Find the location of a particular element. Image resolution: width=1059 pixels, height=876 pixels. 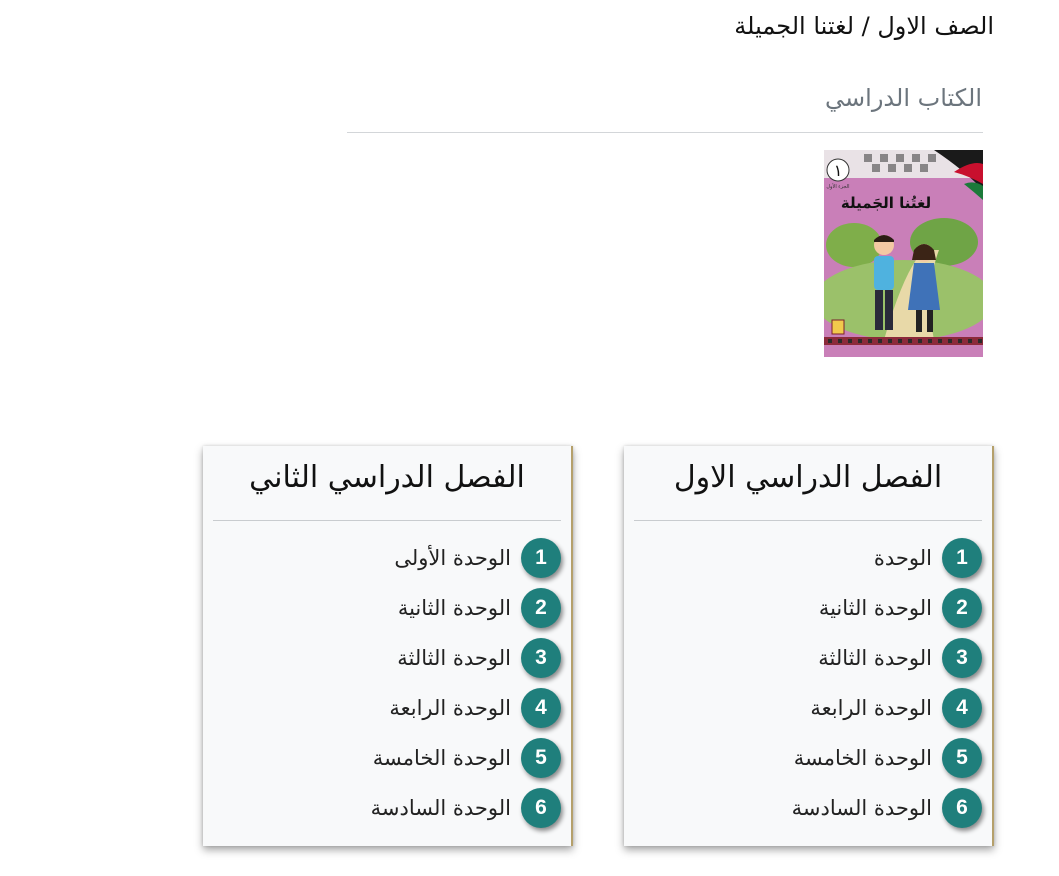

book-cover-image: ١ الجزء الأول لغتُنا الجَميلة is located at coordinates (903, 253).